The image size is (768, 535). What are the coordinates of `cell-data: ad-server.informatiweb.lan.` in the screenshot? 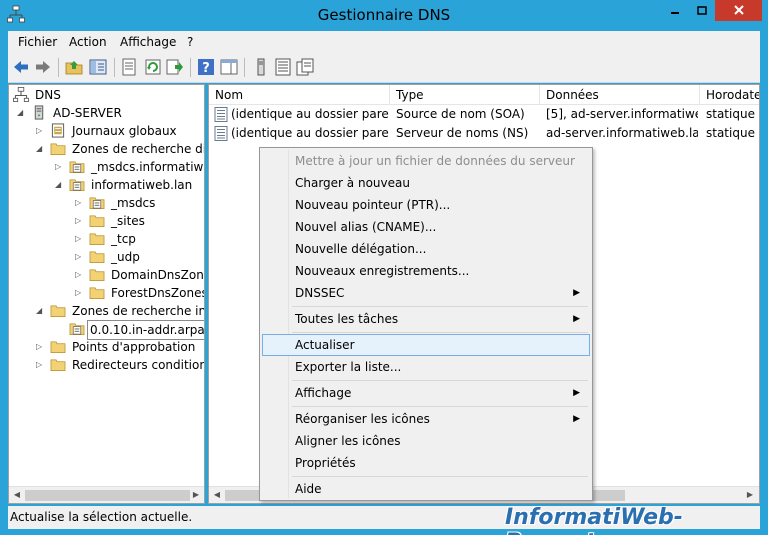 It's located at (622, 133).